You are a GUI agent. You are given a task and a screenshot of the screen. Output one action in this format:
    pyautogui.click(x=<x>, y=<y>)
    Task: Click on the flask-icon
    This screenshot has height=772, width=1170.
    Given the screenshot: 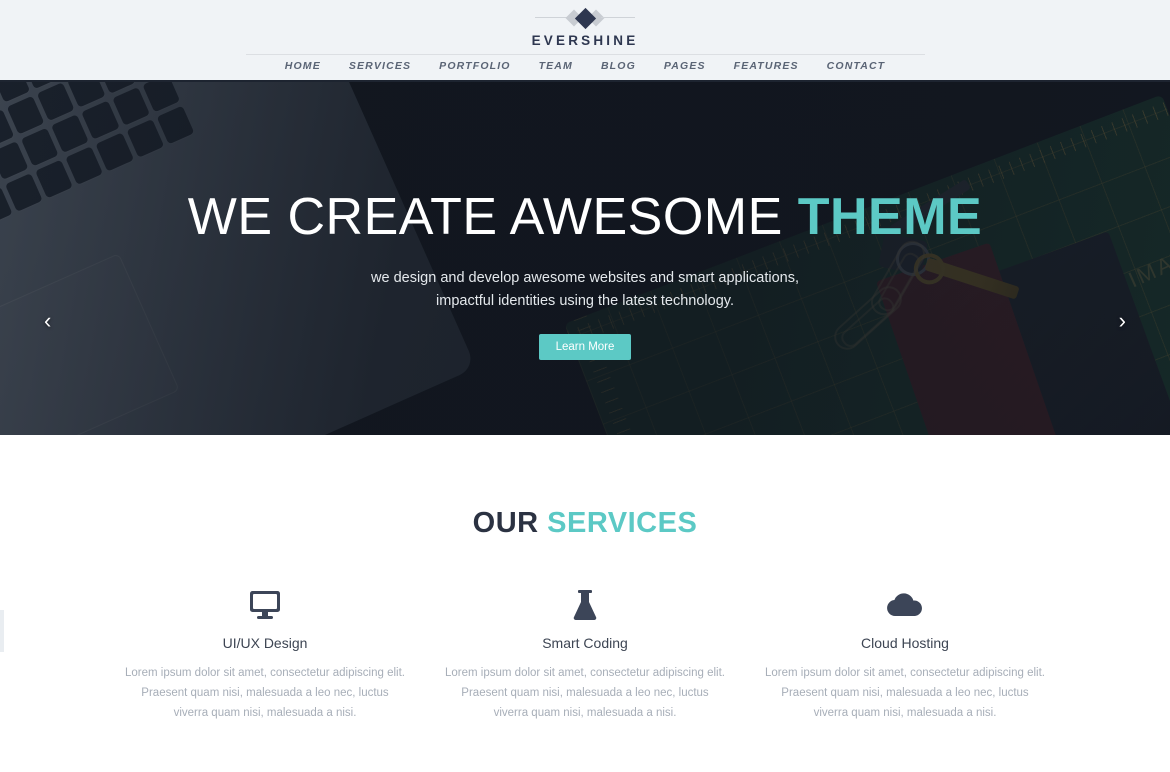 What is the action you would take?
    pyautogui.click(x=585, y=605)
    